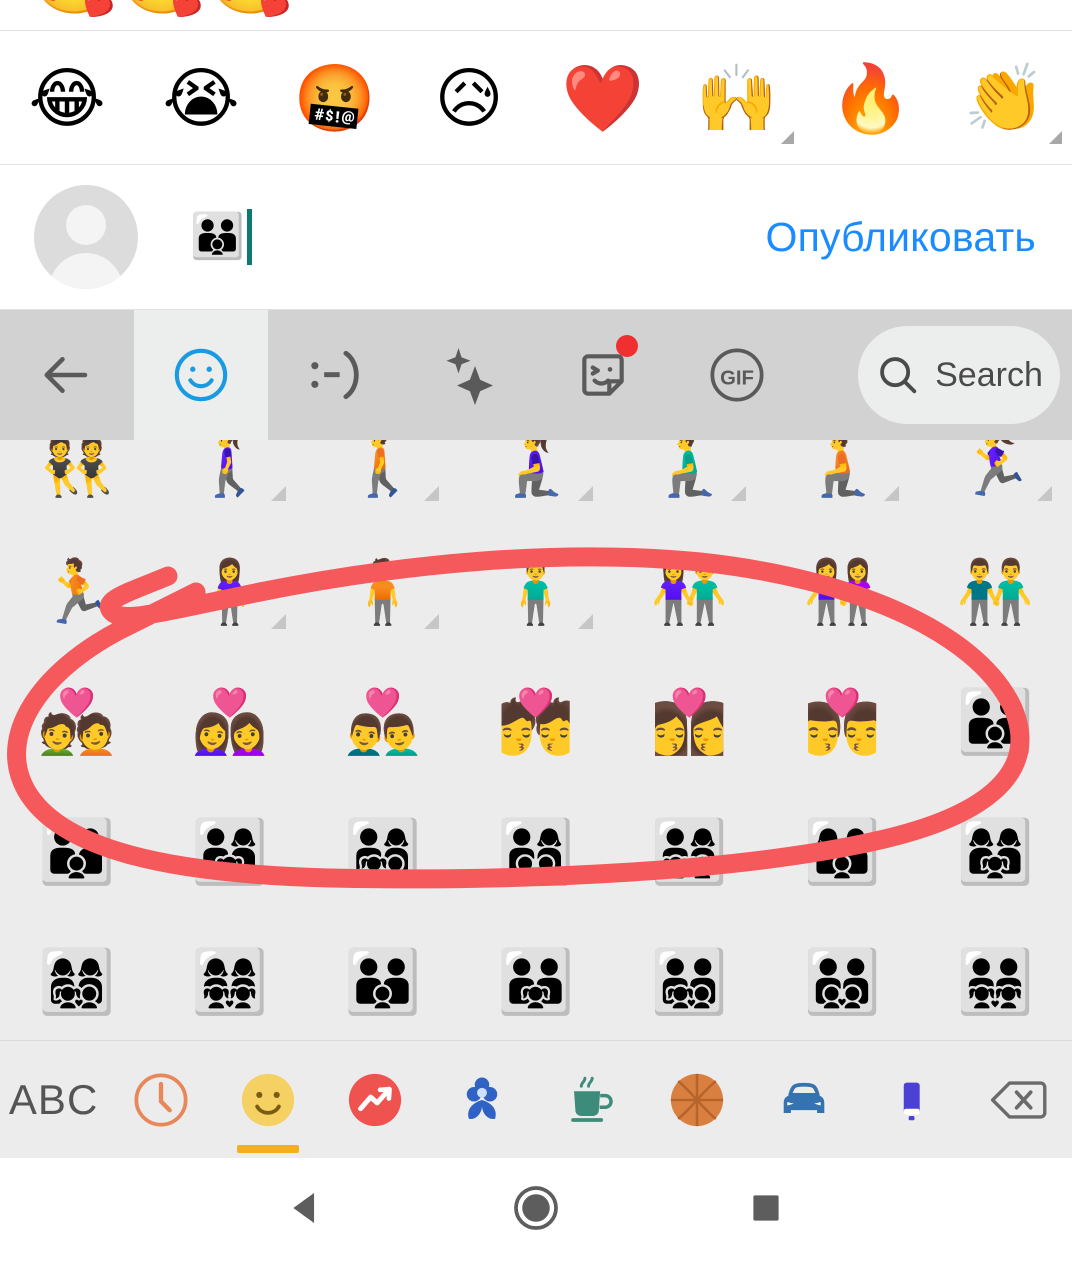  Describe the element at coordinates (76, 623) in the screenshot. I see `person-running: 🏃` at that location.